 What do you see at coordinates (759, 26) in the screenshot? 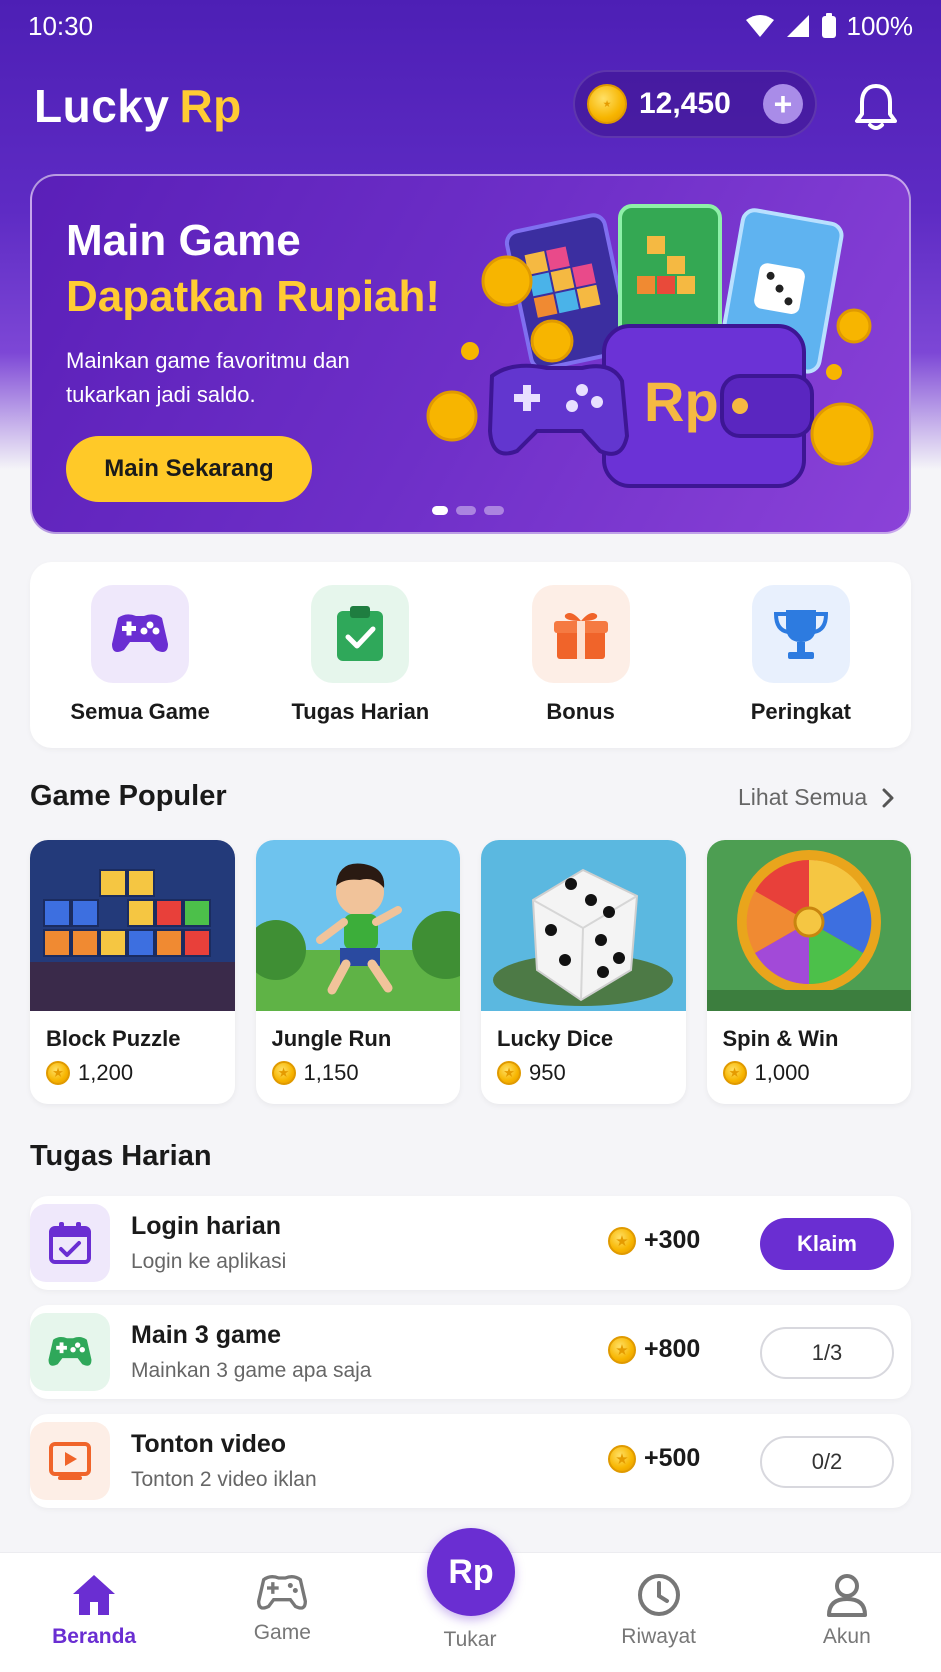
I see `wifi-icon` at bounding box center [759, 26].